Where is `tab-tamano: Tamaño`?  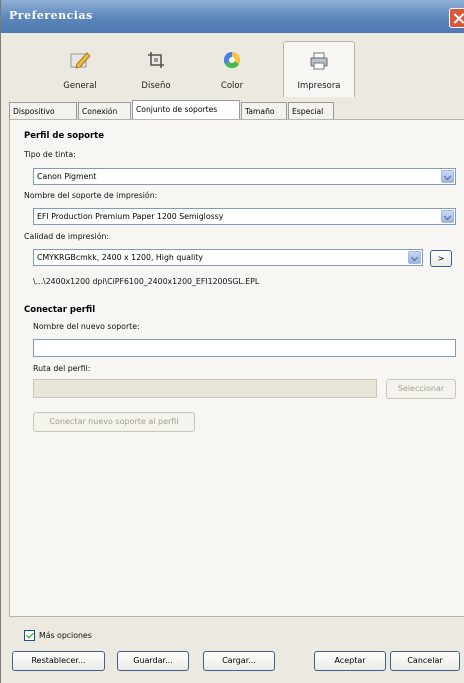 tab-tamano: Tamaño is located at coordinates (264, 111).